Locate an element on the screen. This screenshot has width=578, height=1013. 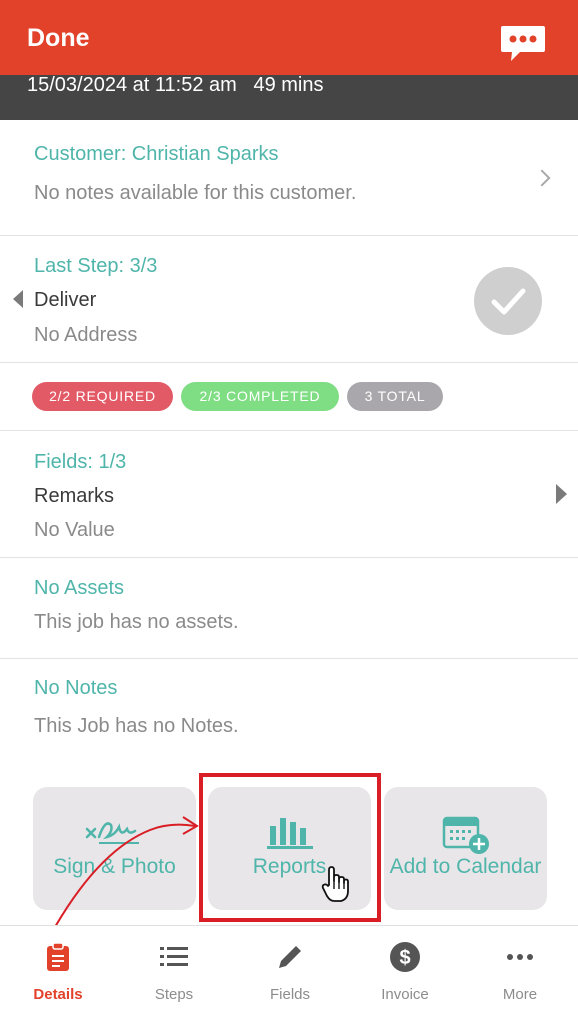
fields-card: Fields: 1/3 Remarks No Value is located at coordinates (289, 494).